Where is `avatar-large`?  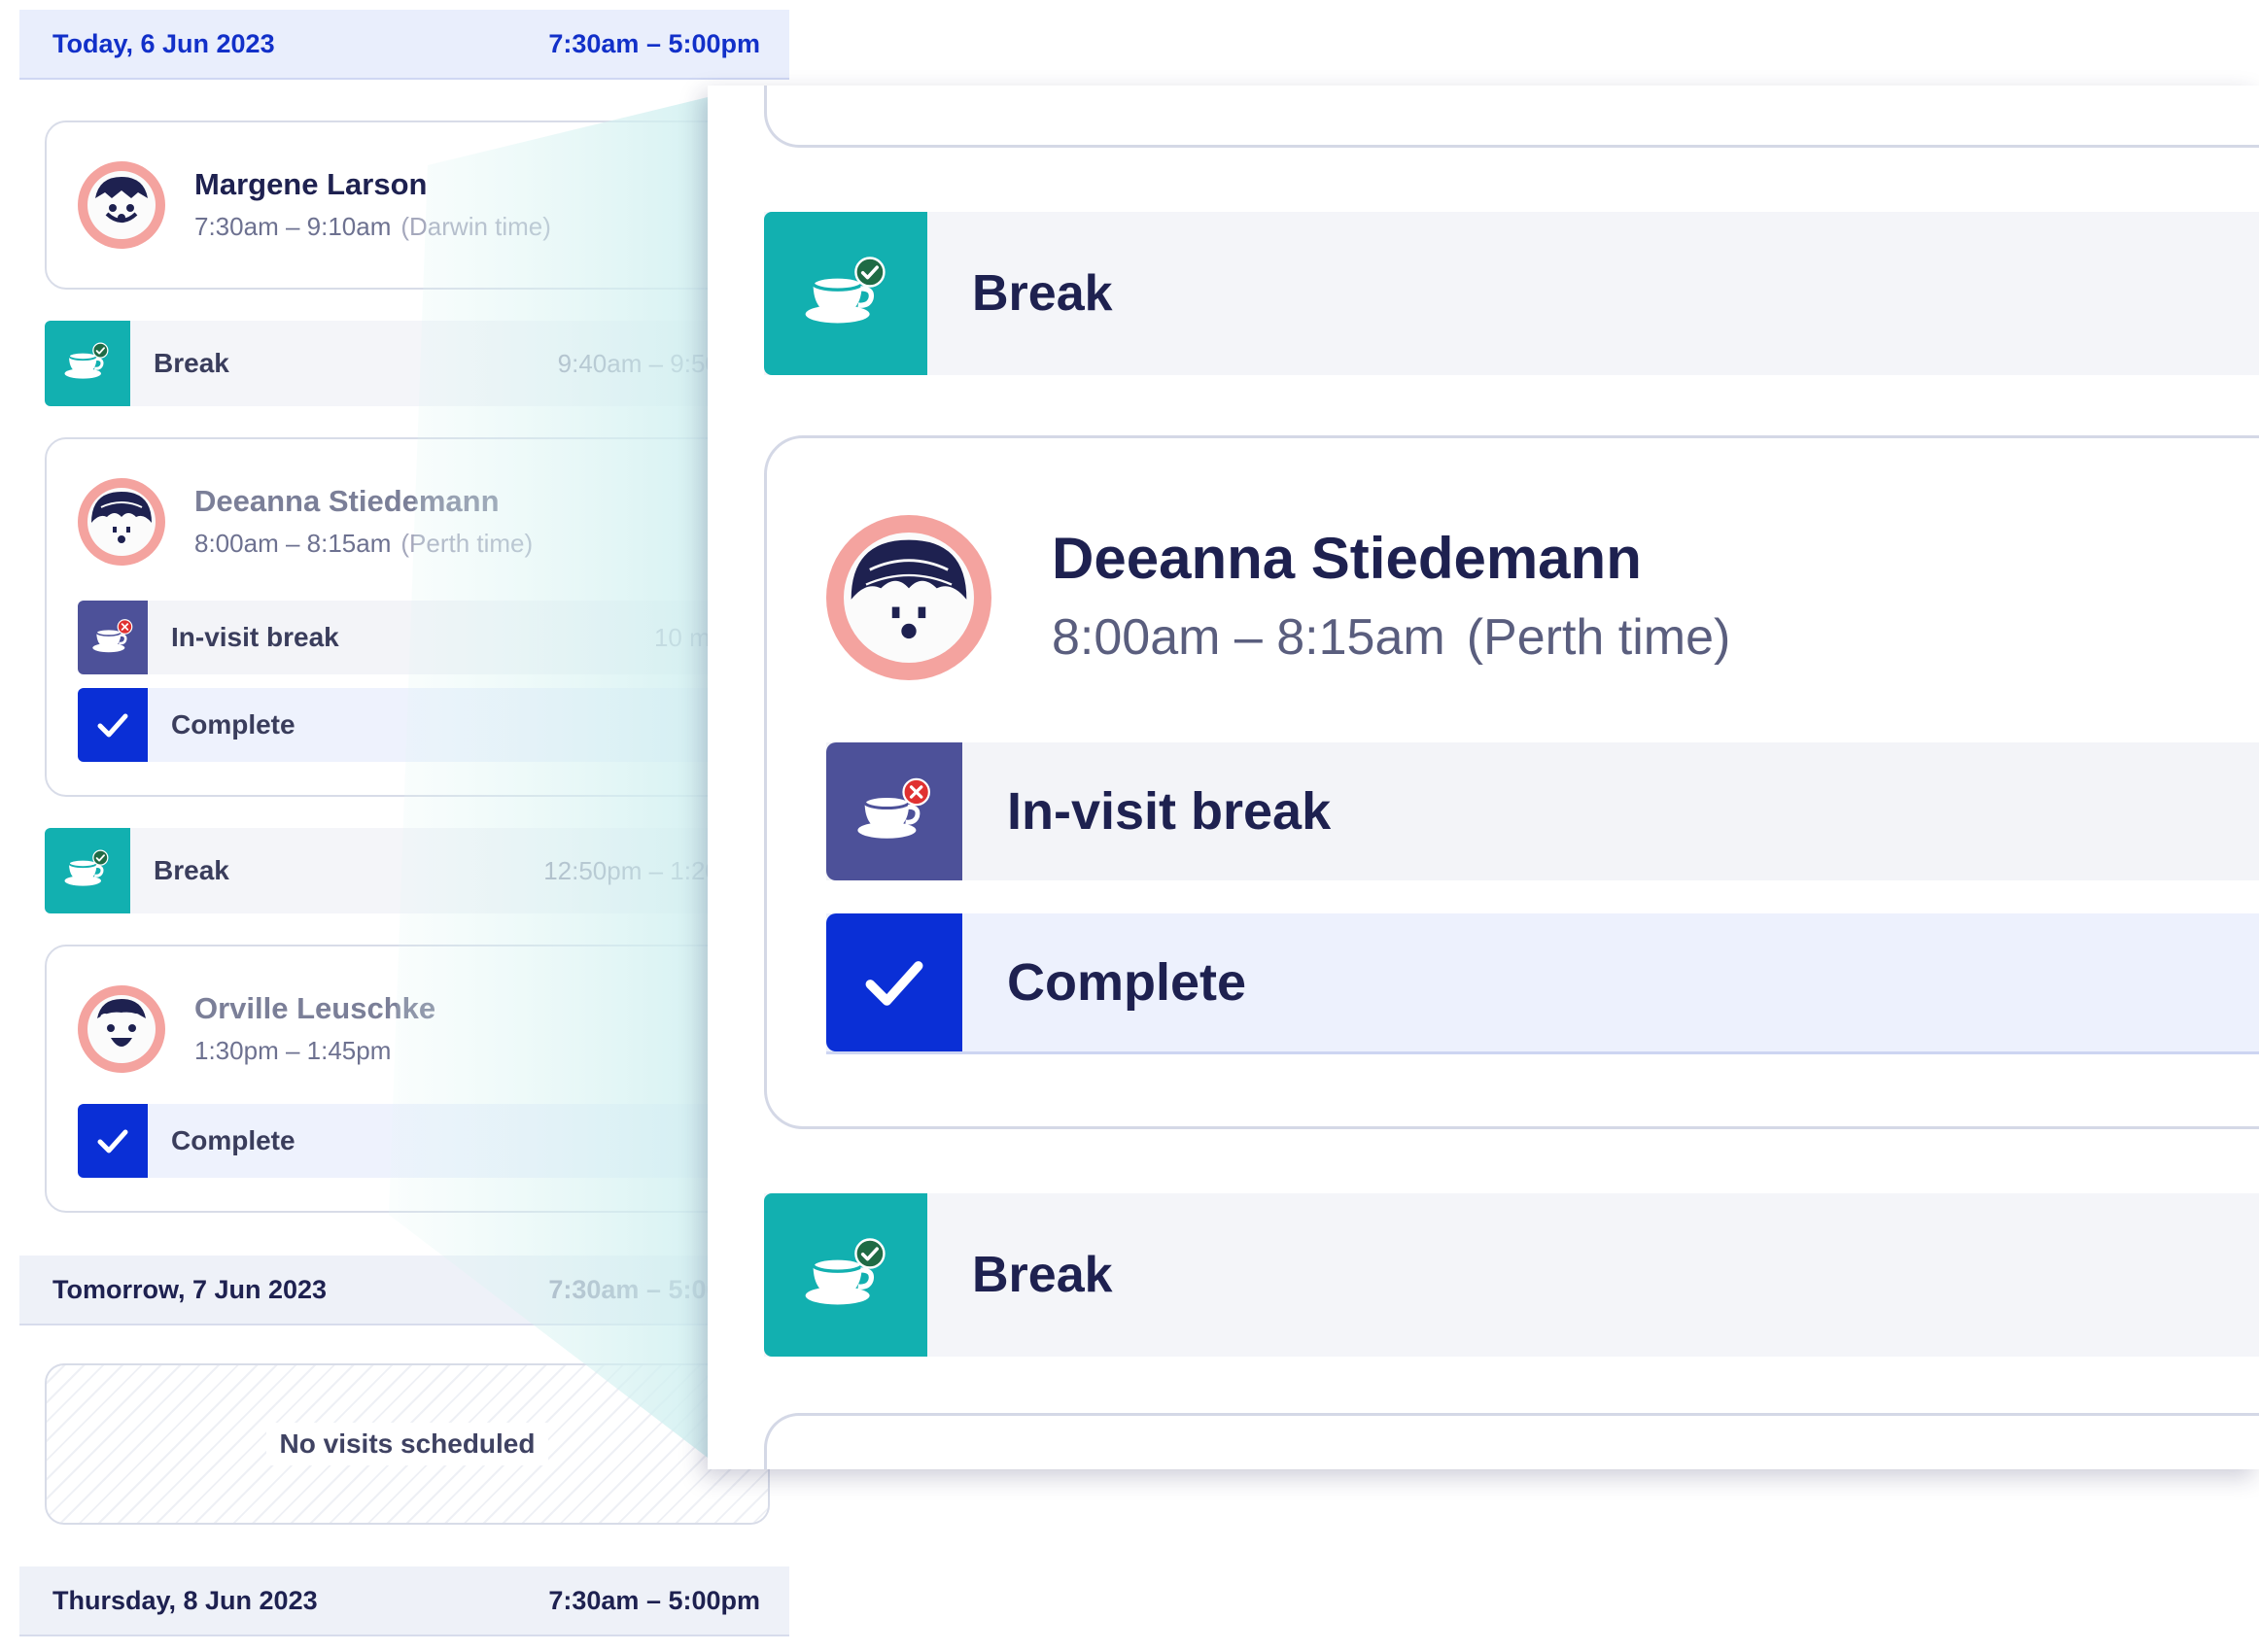
avatar-large is located at coordinates (908, 598).